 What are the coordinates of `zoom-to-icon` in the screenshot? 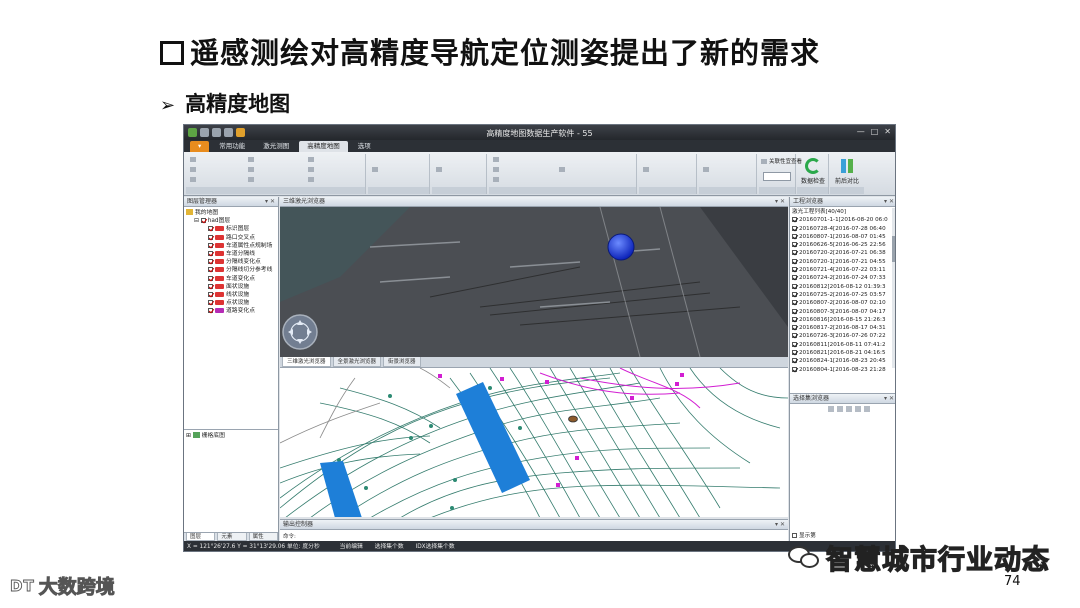 It's located at (831, 409).